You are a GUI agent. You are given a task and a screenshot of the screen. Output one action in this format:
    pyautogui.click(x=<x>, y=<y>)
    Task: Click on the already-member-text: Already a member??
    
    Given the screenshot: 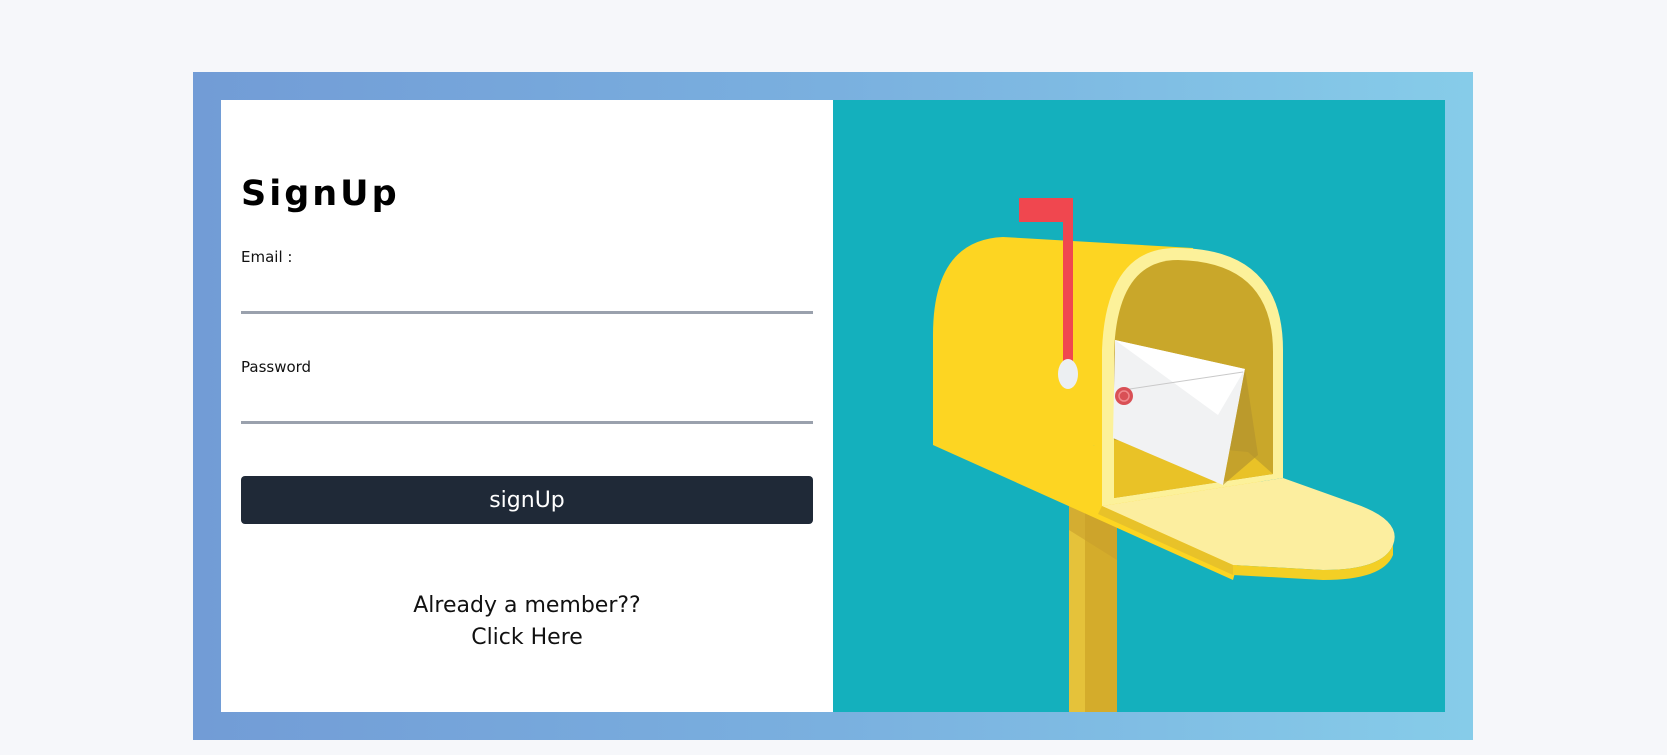 What is the action you would take?
    pyautogui.click(x=527, y=605)
    